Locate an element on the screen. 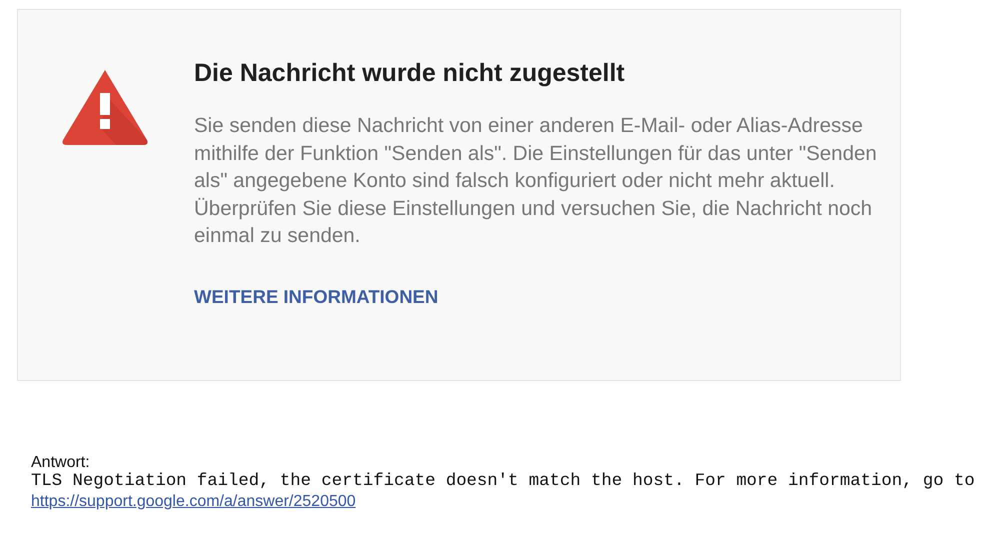 This screenshot has width=982, height=541. warning-icon is located at coordinates (105, 107).